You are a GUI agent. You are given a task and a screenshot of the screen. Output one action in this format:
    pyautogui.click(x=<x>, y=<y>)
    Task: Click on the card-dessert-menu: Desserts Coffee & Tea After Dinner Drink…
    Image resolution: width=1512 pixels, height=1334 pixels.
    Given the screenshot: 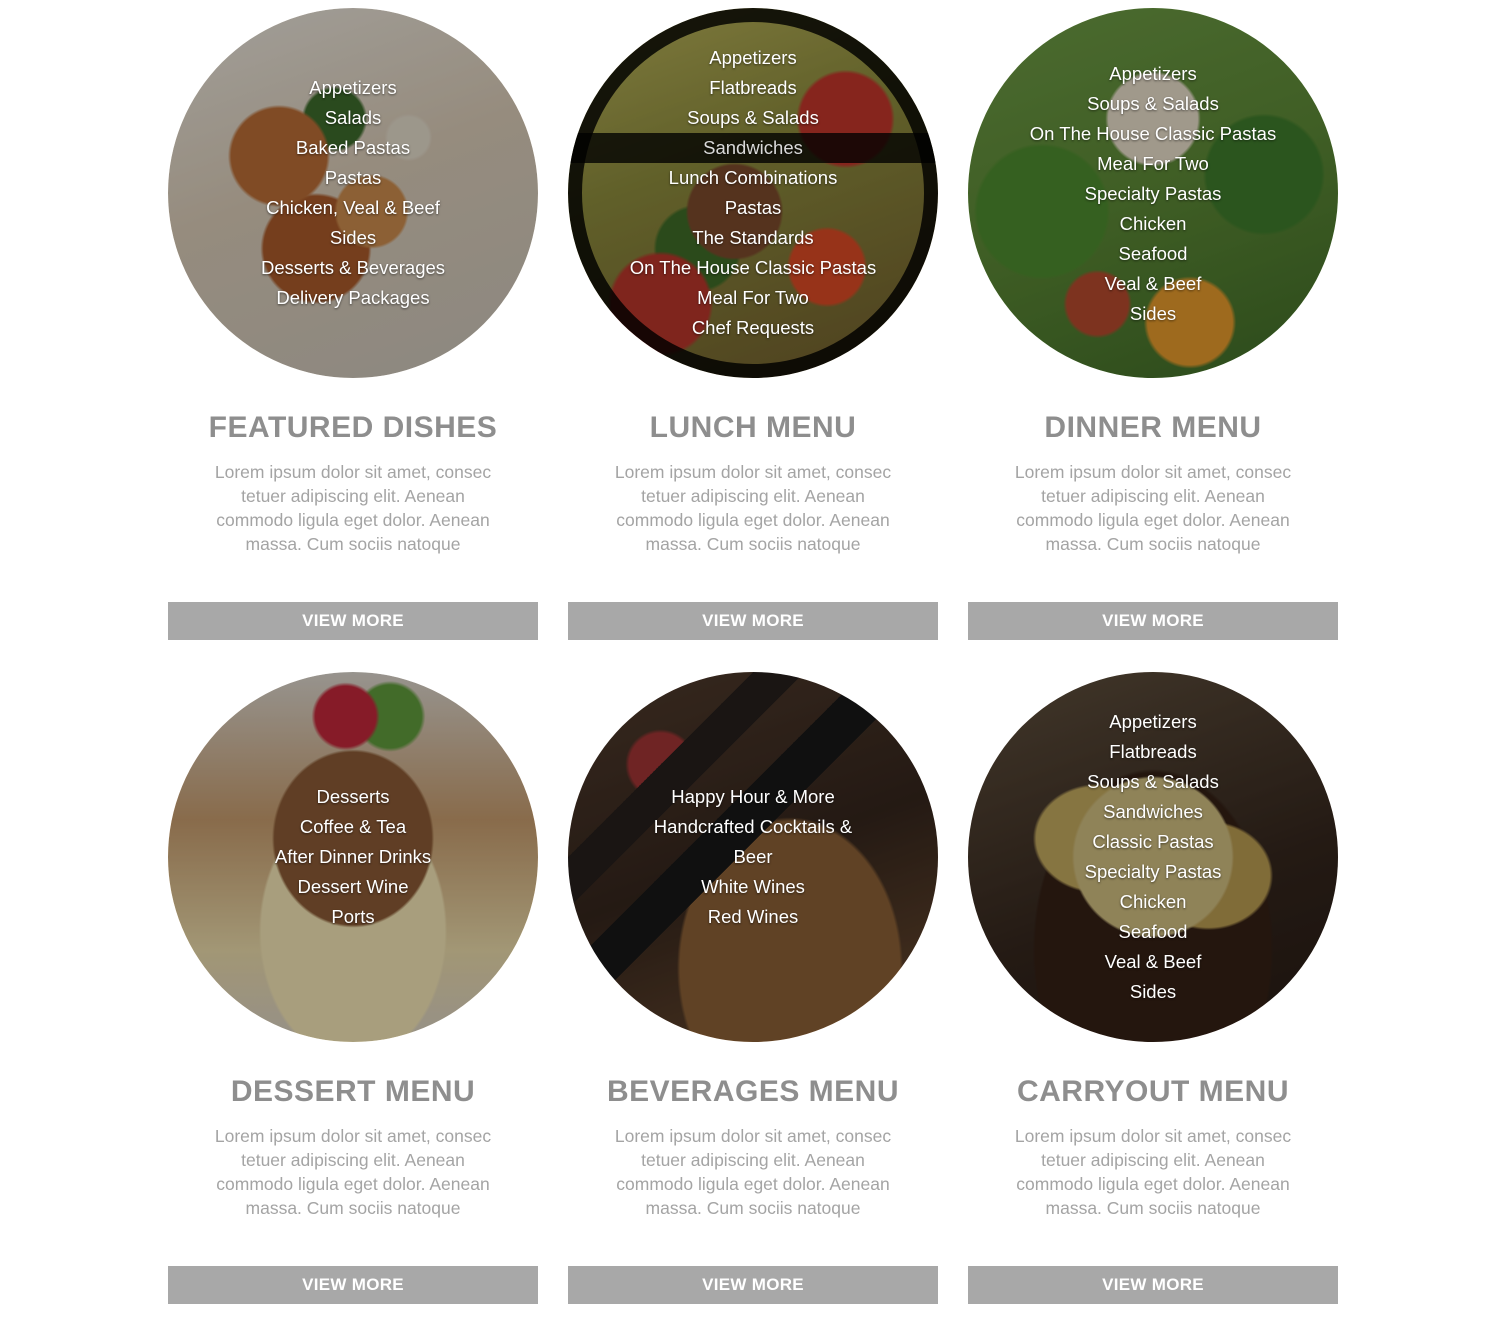 What is the action you would take?
    pyautogui.click(x=353, y=988)
    